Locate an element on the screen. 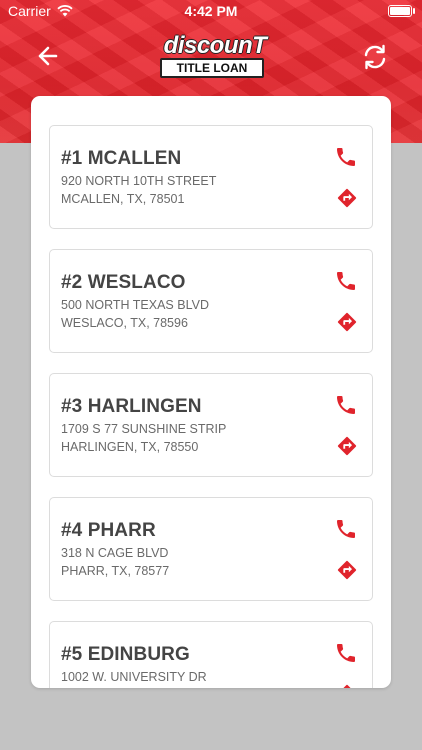 The width and height of the screenshot is (422, 750). location-address-line2: MCALLEN, TX, 78501 is located at coordinates (123, 199).